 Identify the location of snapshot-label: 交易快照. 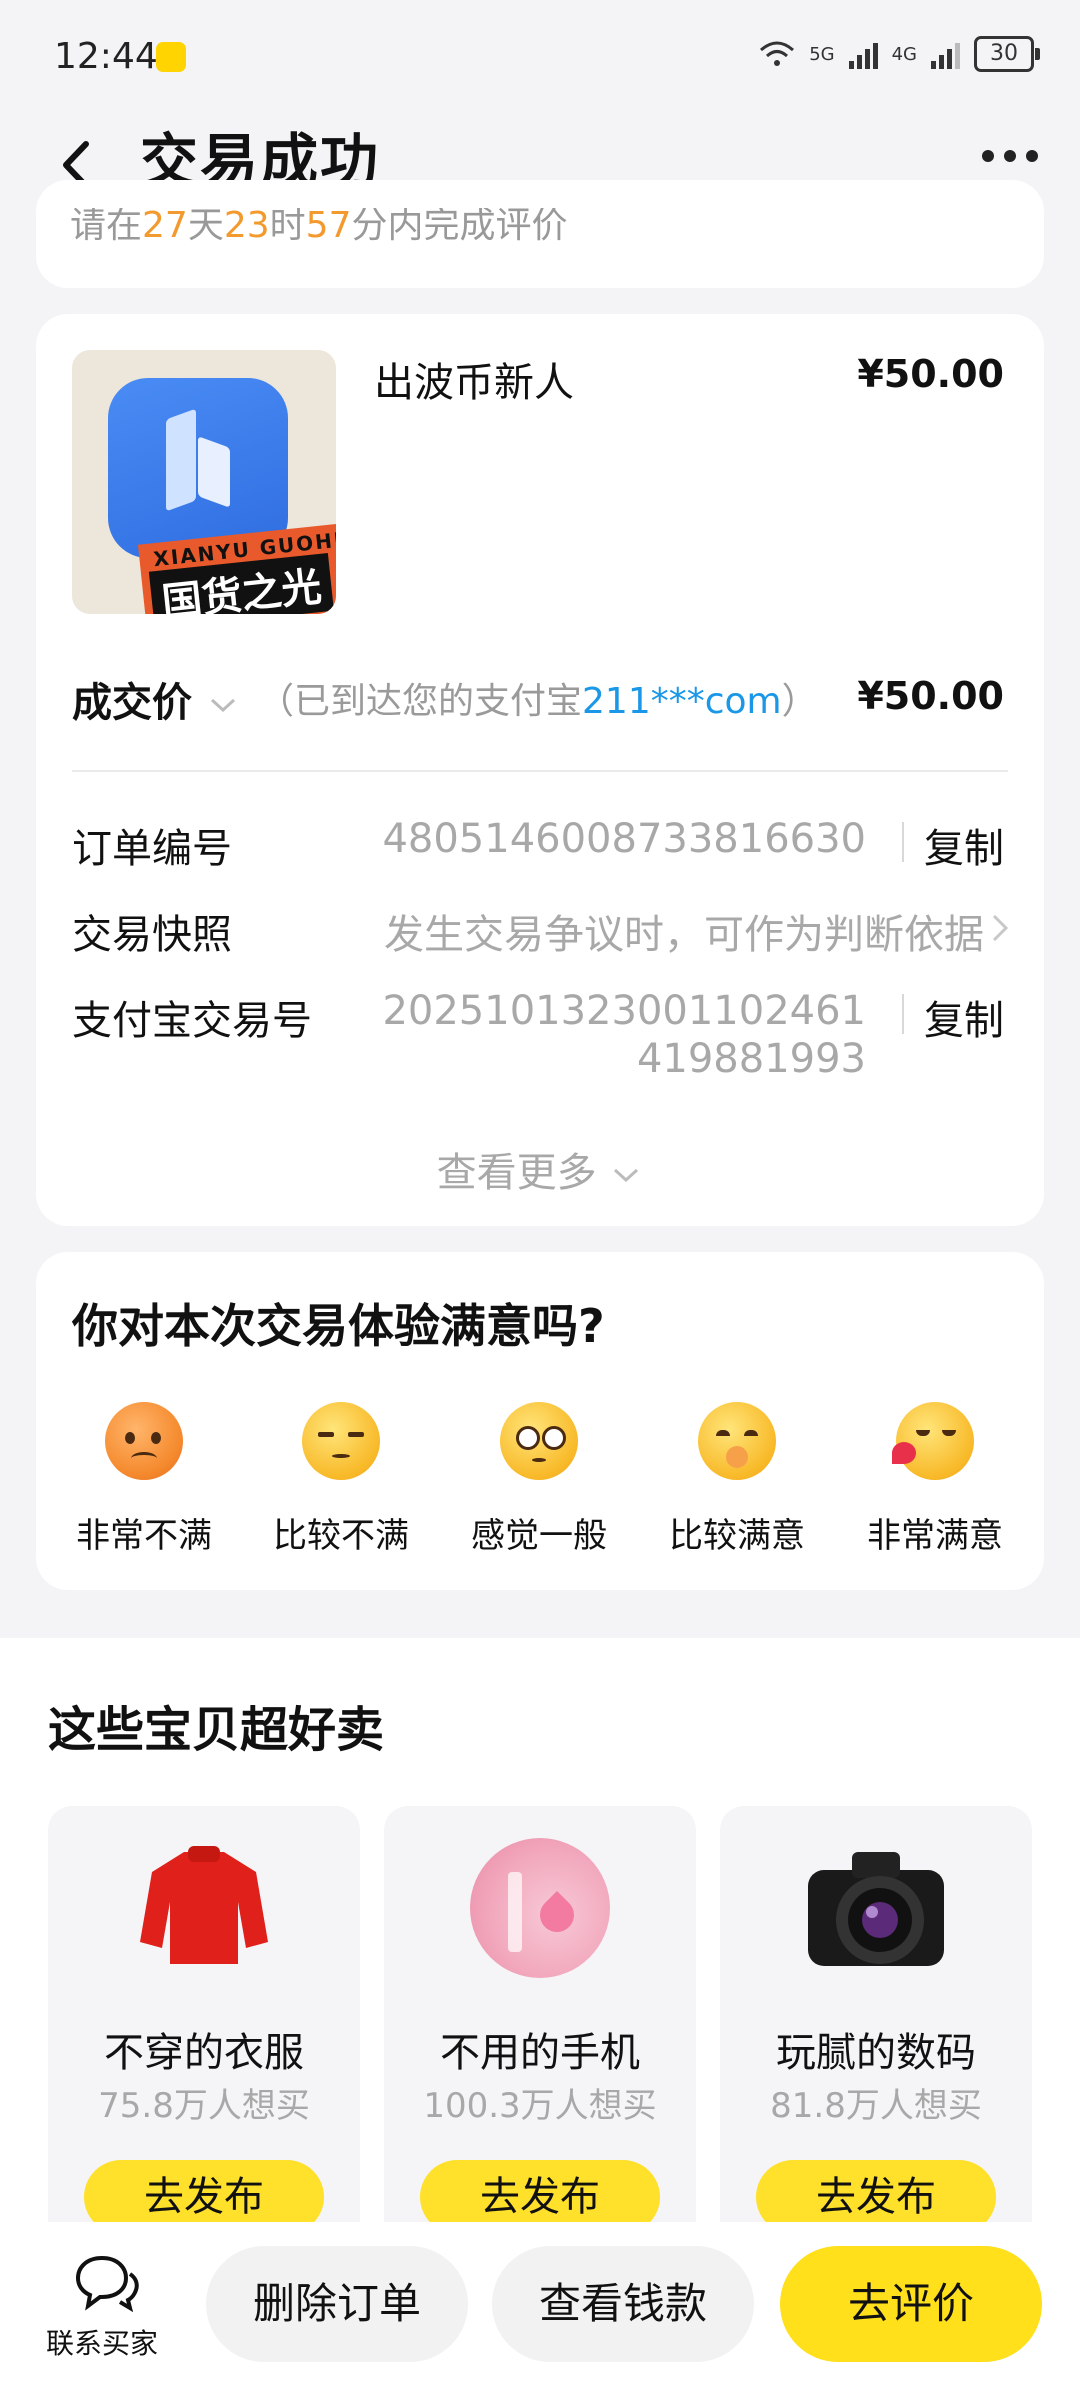
(152, 935).